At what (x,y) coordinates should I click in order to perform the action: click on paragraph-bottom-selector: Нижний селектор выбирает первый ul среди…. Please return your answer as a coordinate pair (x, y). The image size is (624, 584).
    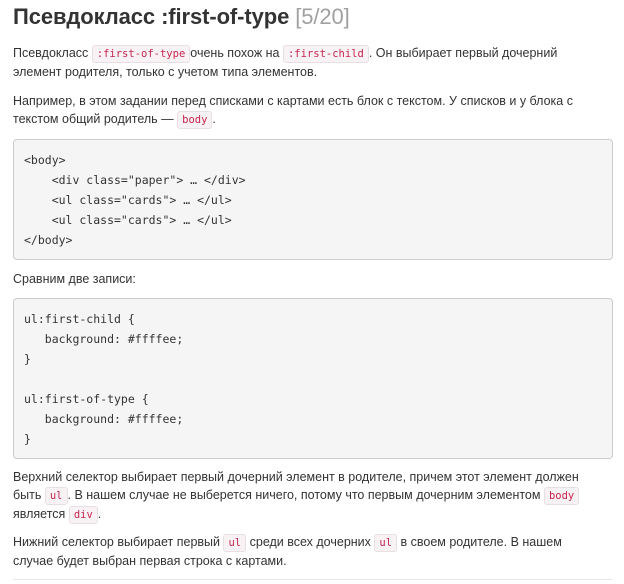
    Looking at the image, I should click on (313, 551).